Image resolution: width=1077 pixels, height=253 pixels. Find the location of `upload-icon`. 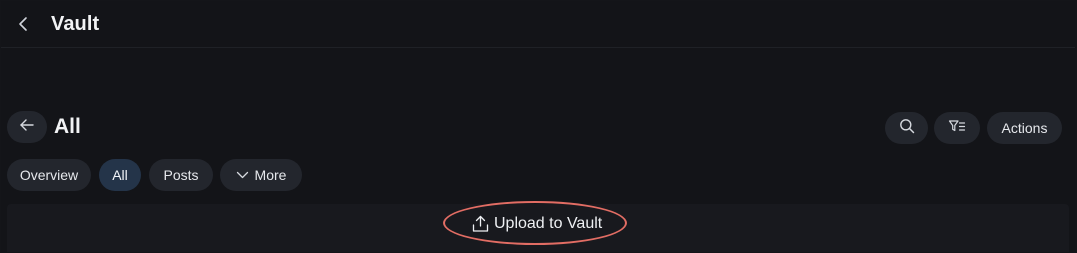

upload-icon is located at coordinates (480, 224).